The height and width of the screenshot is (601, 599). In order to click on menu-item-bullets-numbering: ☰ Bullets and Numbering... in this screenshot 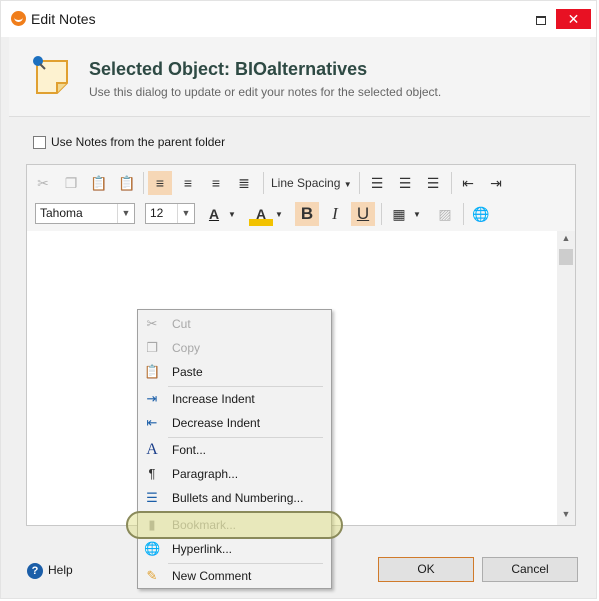, I will do `click(234, 498)`.